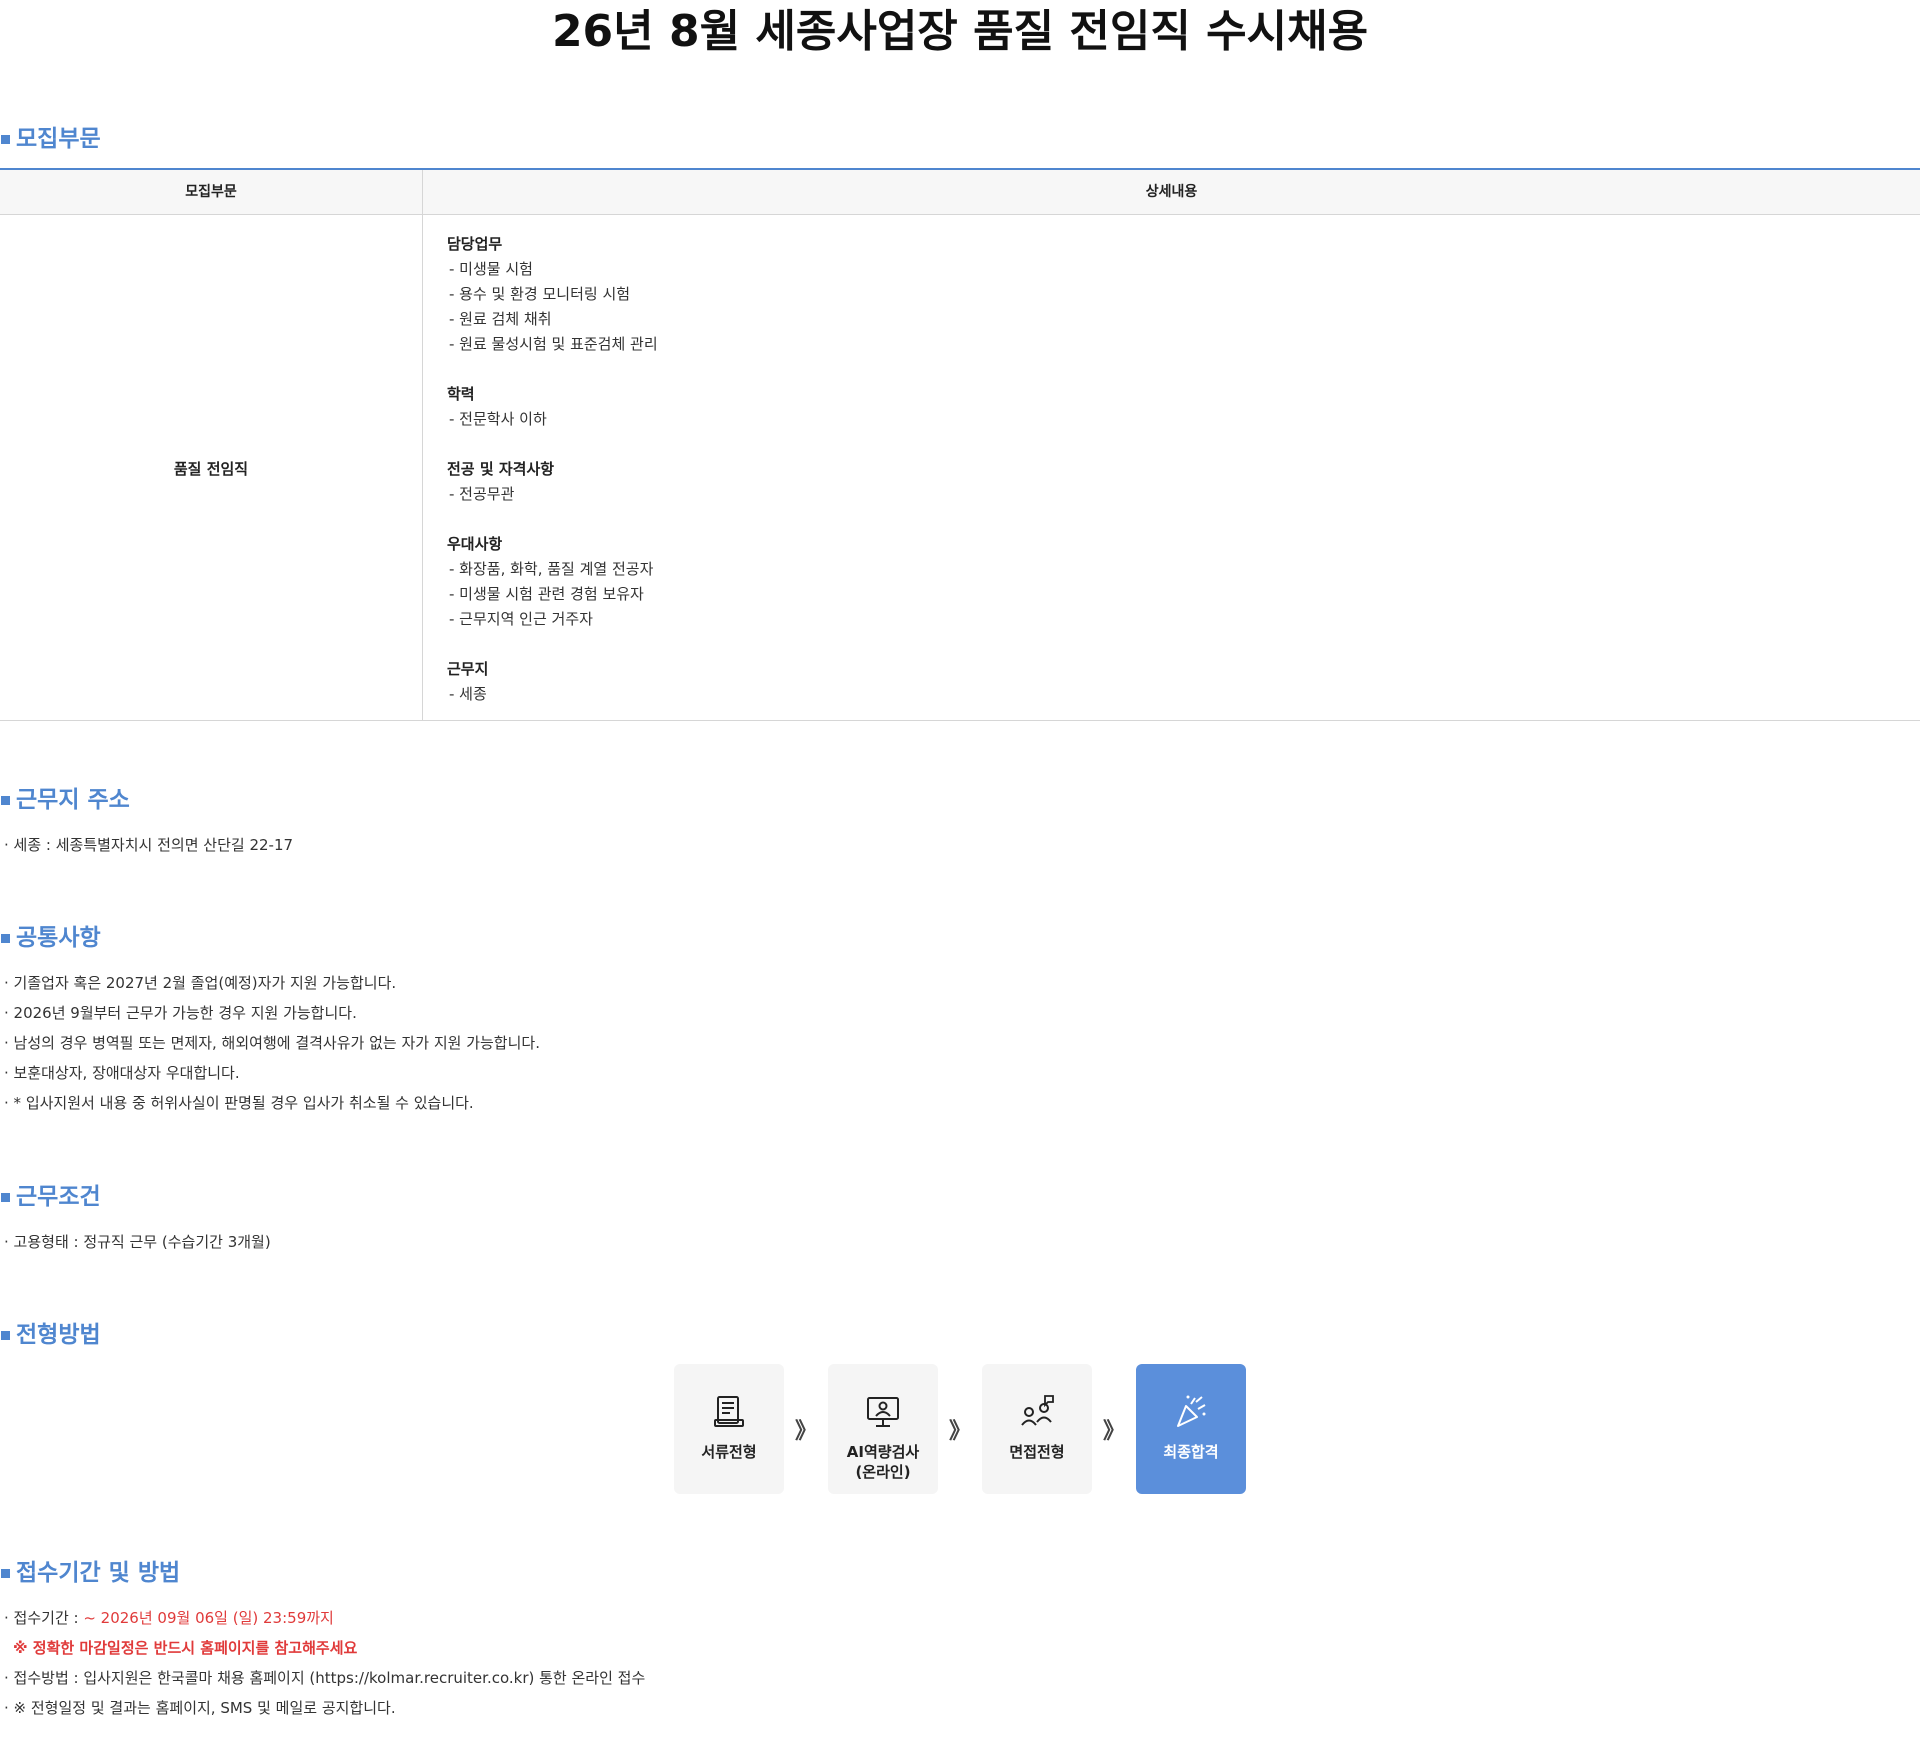  I want to click on section-heading-label: 근무조건, so click(58, 1197).